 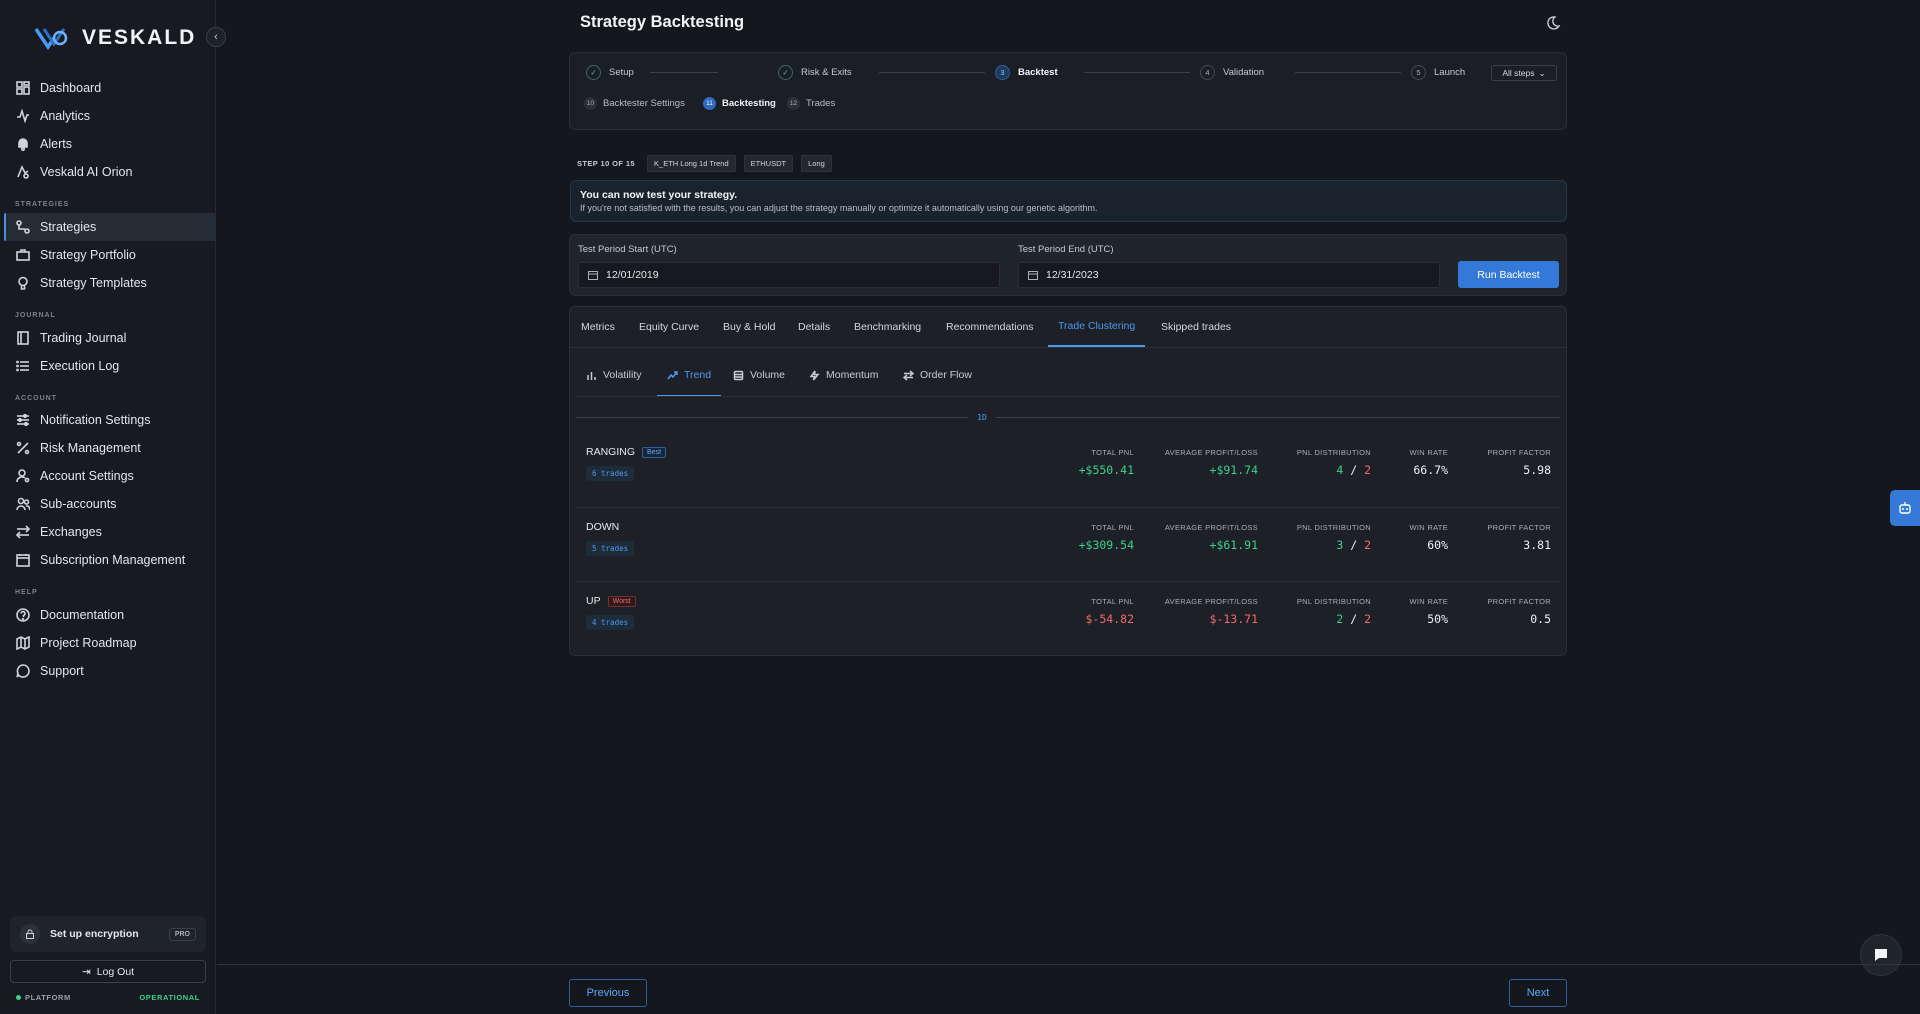 What do you see at coordinates (621, 72) in the screenshot?
I see `step-label: Setup` at bounding box center [621, 72].